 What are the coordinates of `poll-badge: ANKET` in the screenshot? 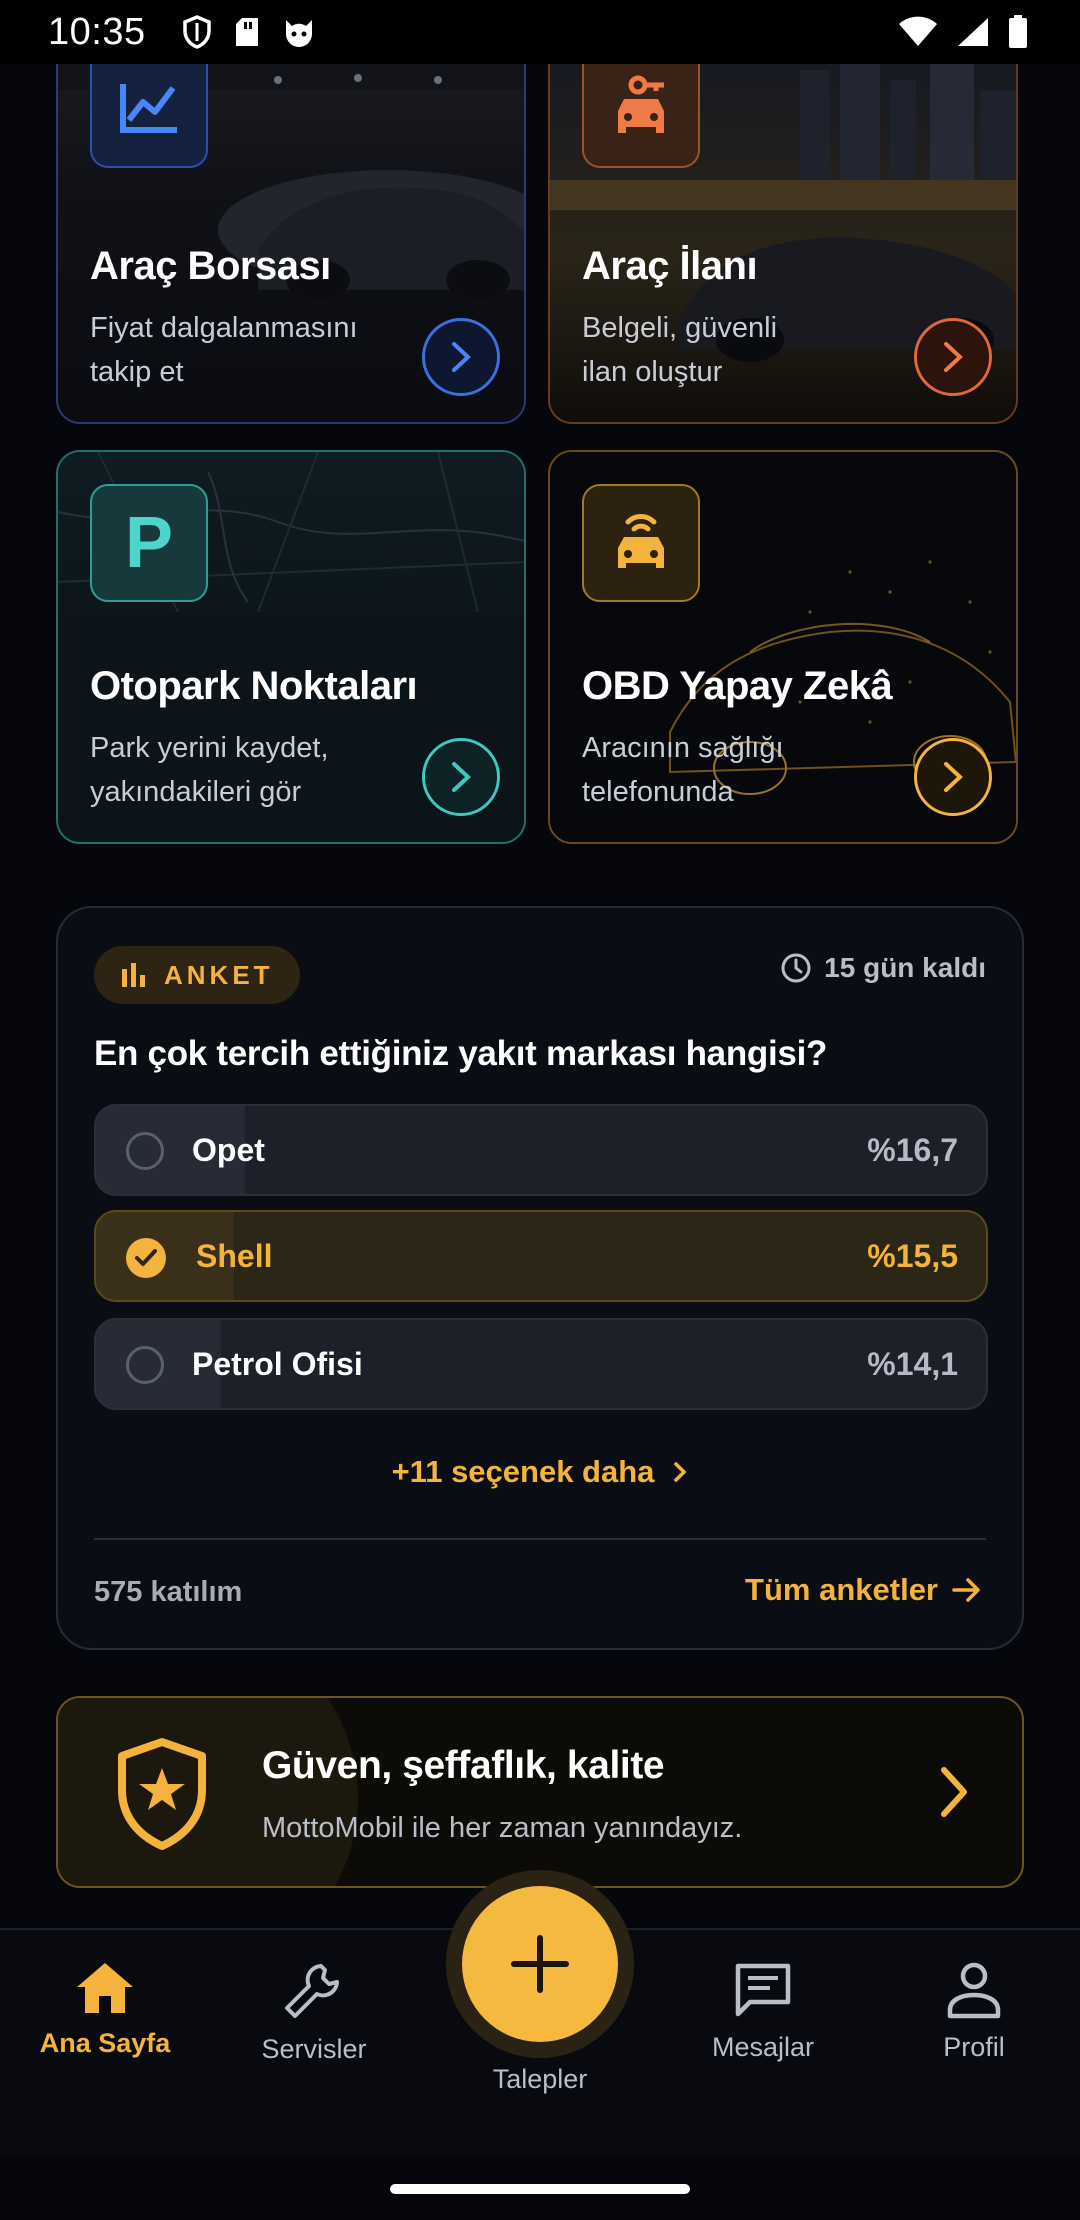 It's located at (197, 975).